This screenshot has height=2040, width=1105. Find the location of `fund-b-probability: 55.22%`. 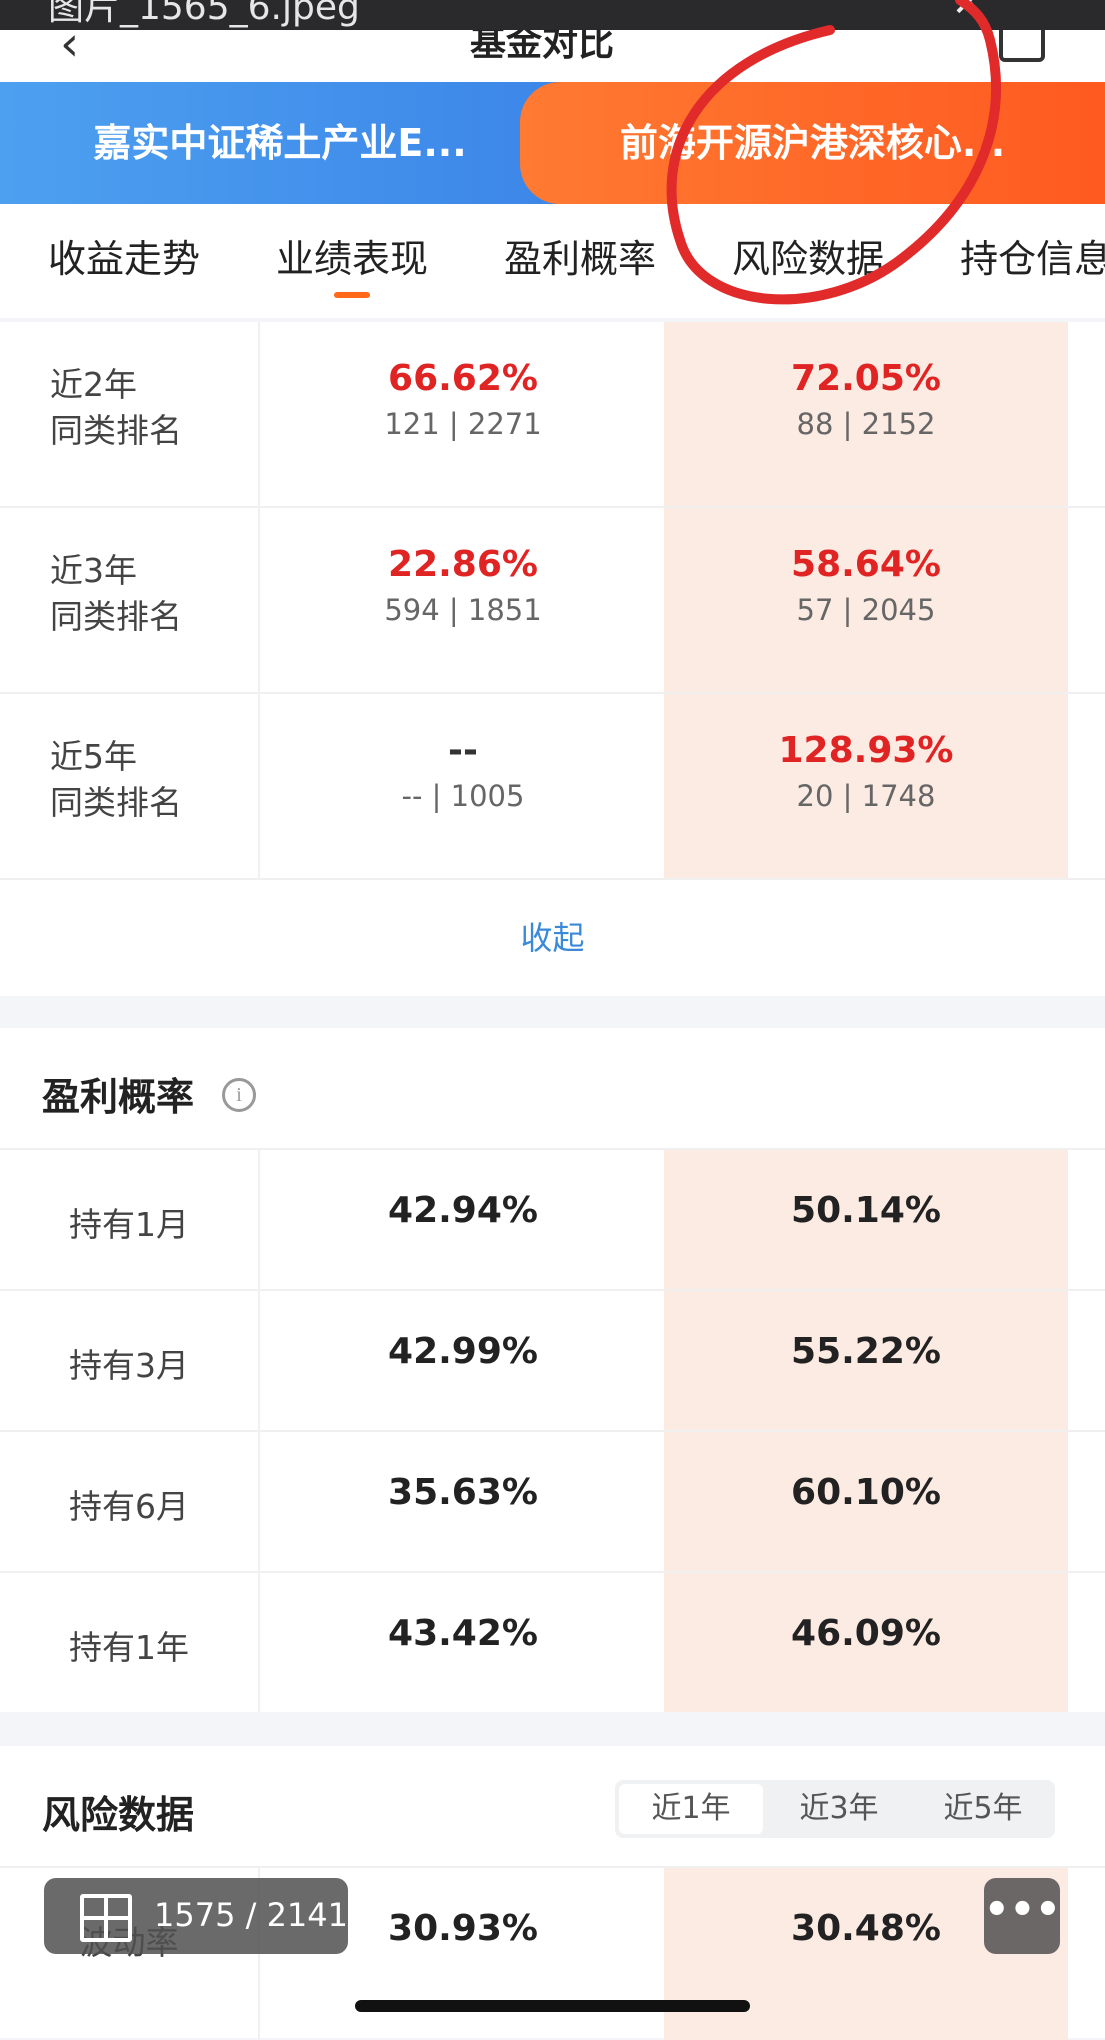

fund-b-probability: 55.22% is located at coordinates (866, 1351).